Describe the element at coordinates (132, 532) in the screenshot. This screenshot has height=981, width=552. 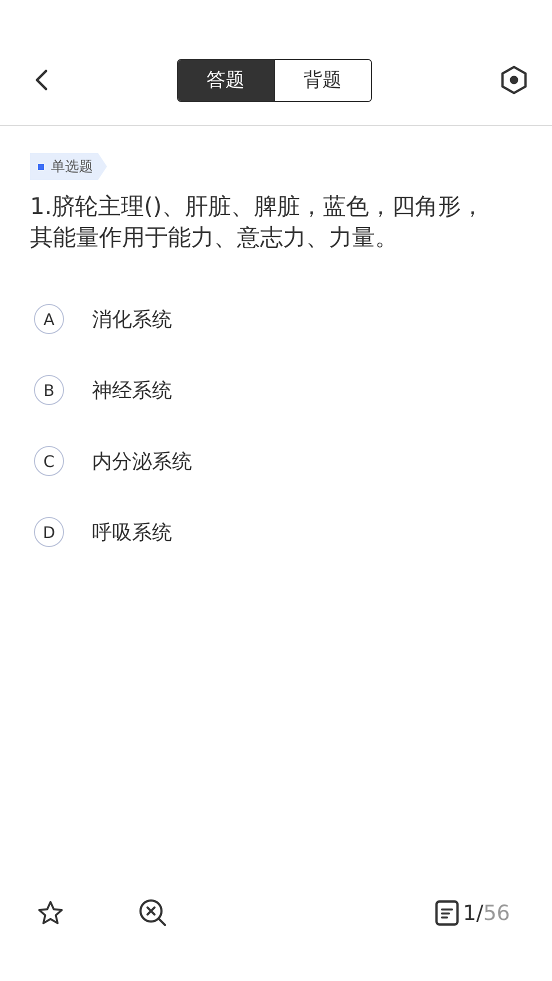
I see `option-text: 呼吸系统` at that location.